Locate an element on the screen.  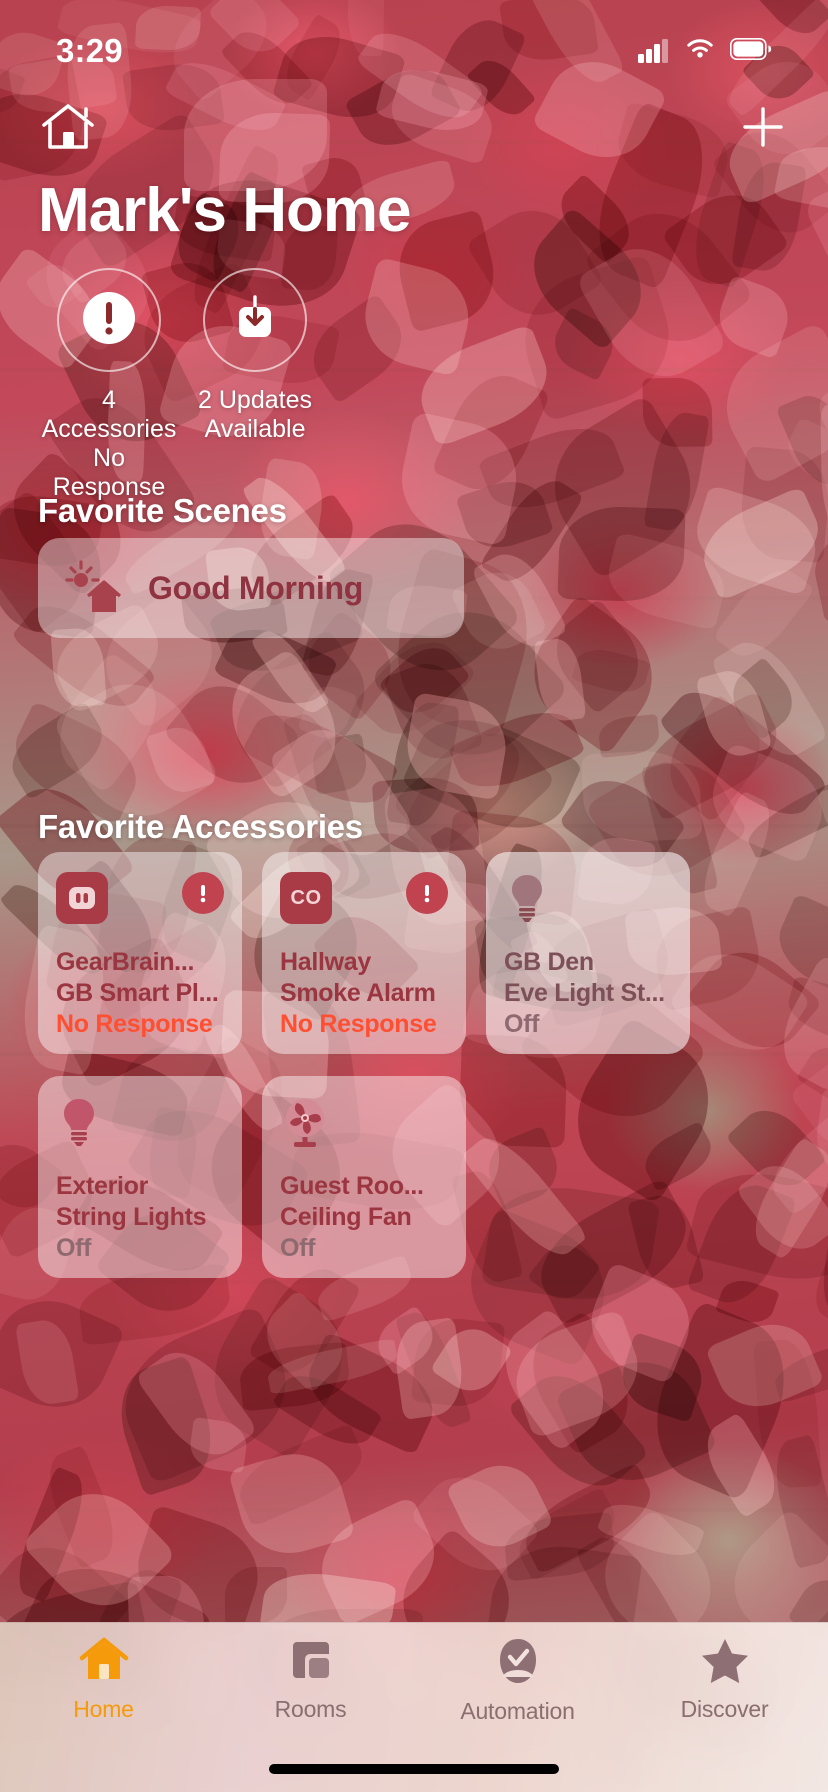
accessory-card-text: Exterior String Lights Off is located at coordinates (131, 1217).